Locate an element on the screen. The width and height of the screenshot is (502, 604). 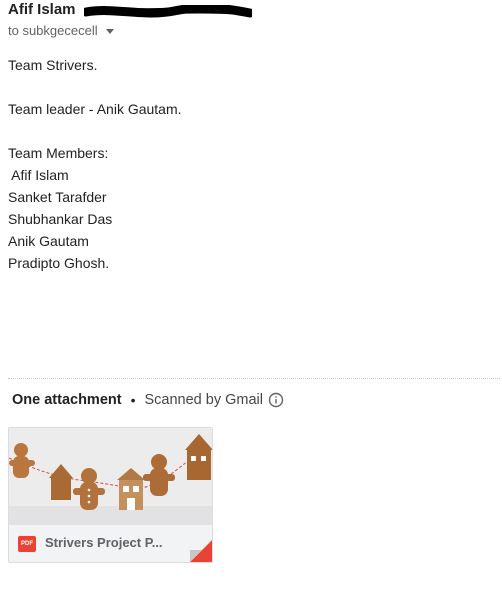
info-icon is located at coordinates (276, 400).